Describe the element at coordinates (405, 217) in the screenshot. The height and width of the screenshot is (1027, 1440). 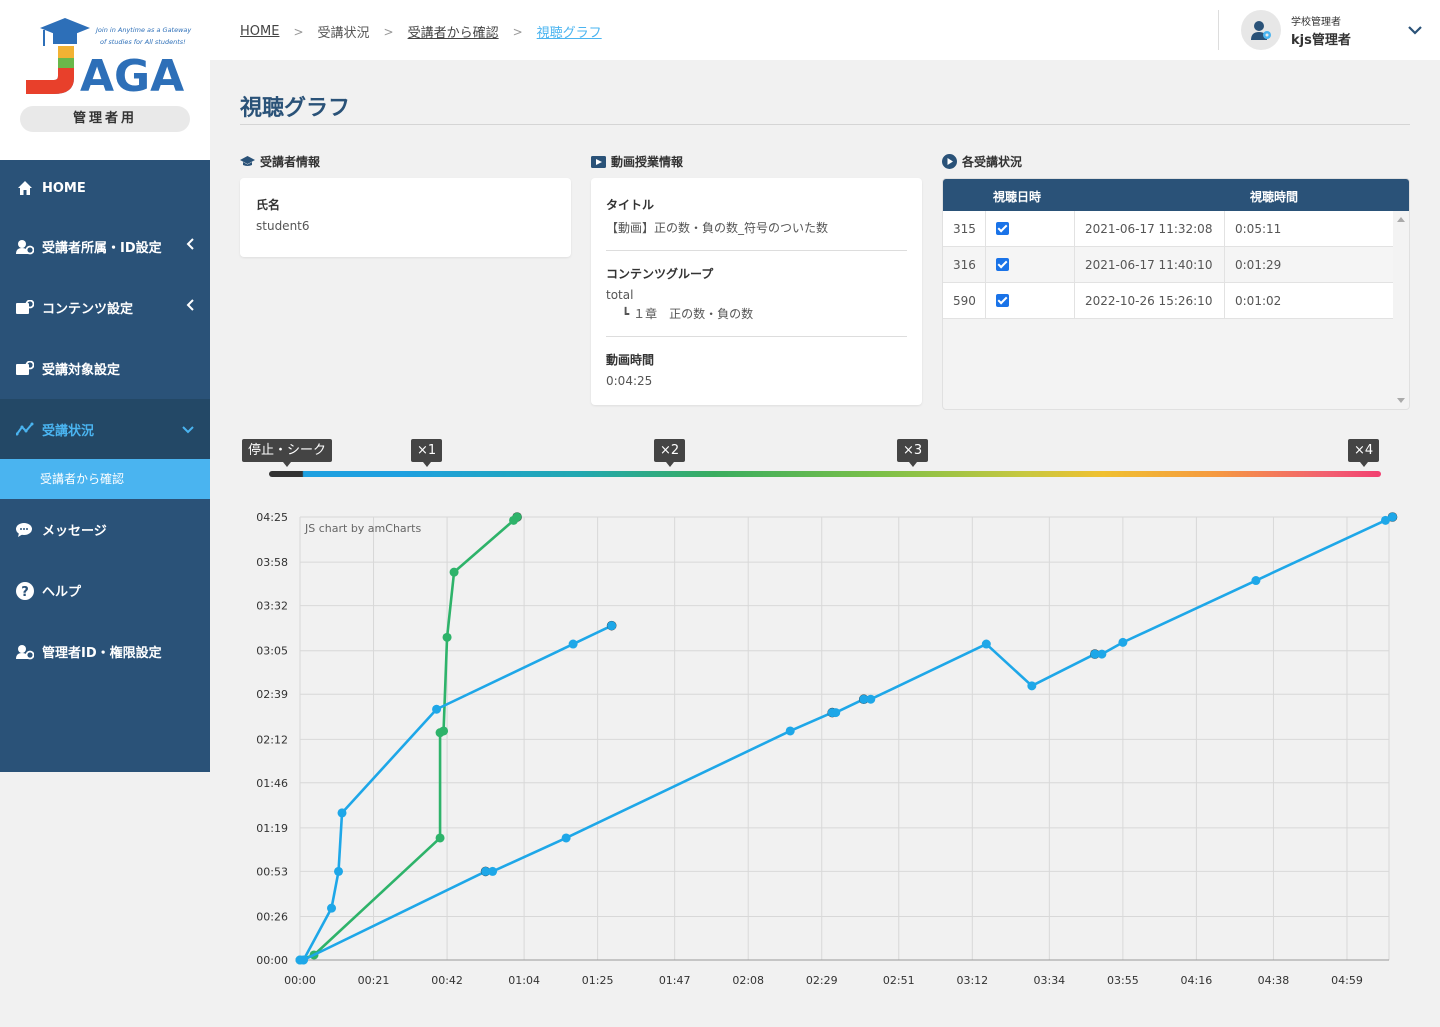
I see `student-info-card: 氏名 student6` at that location.